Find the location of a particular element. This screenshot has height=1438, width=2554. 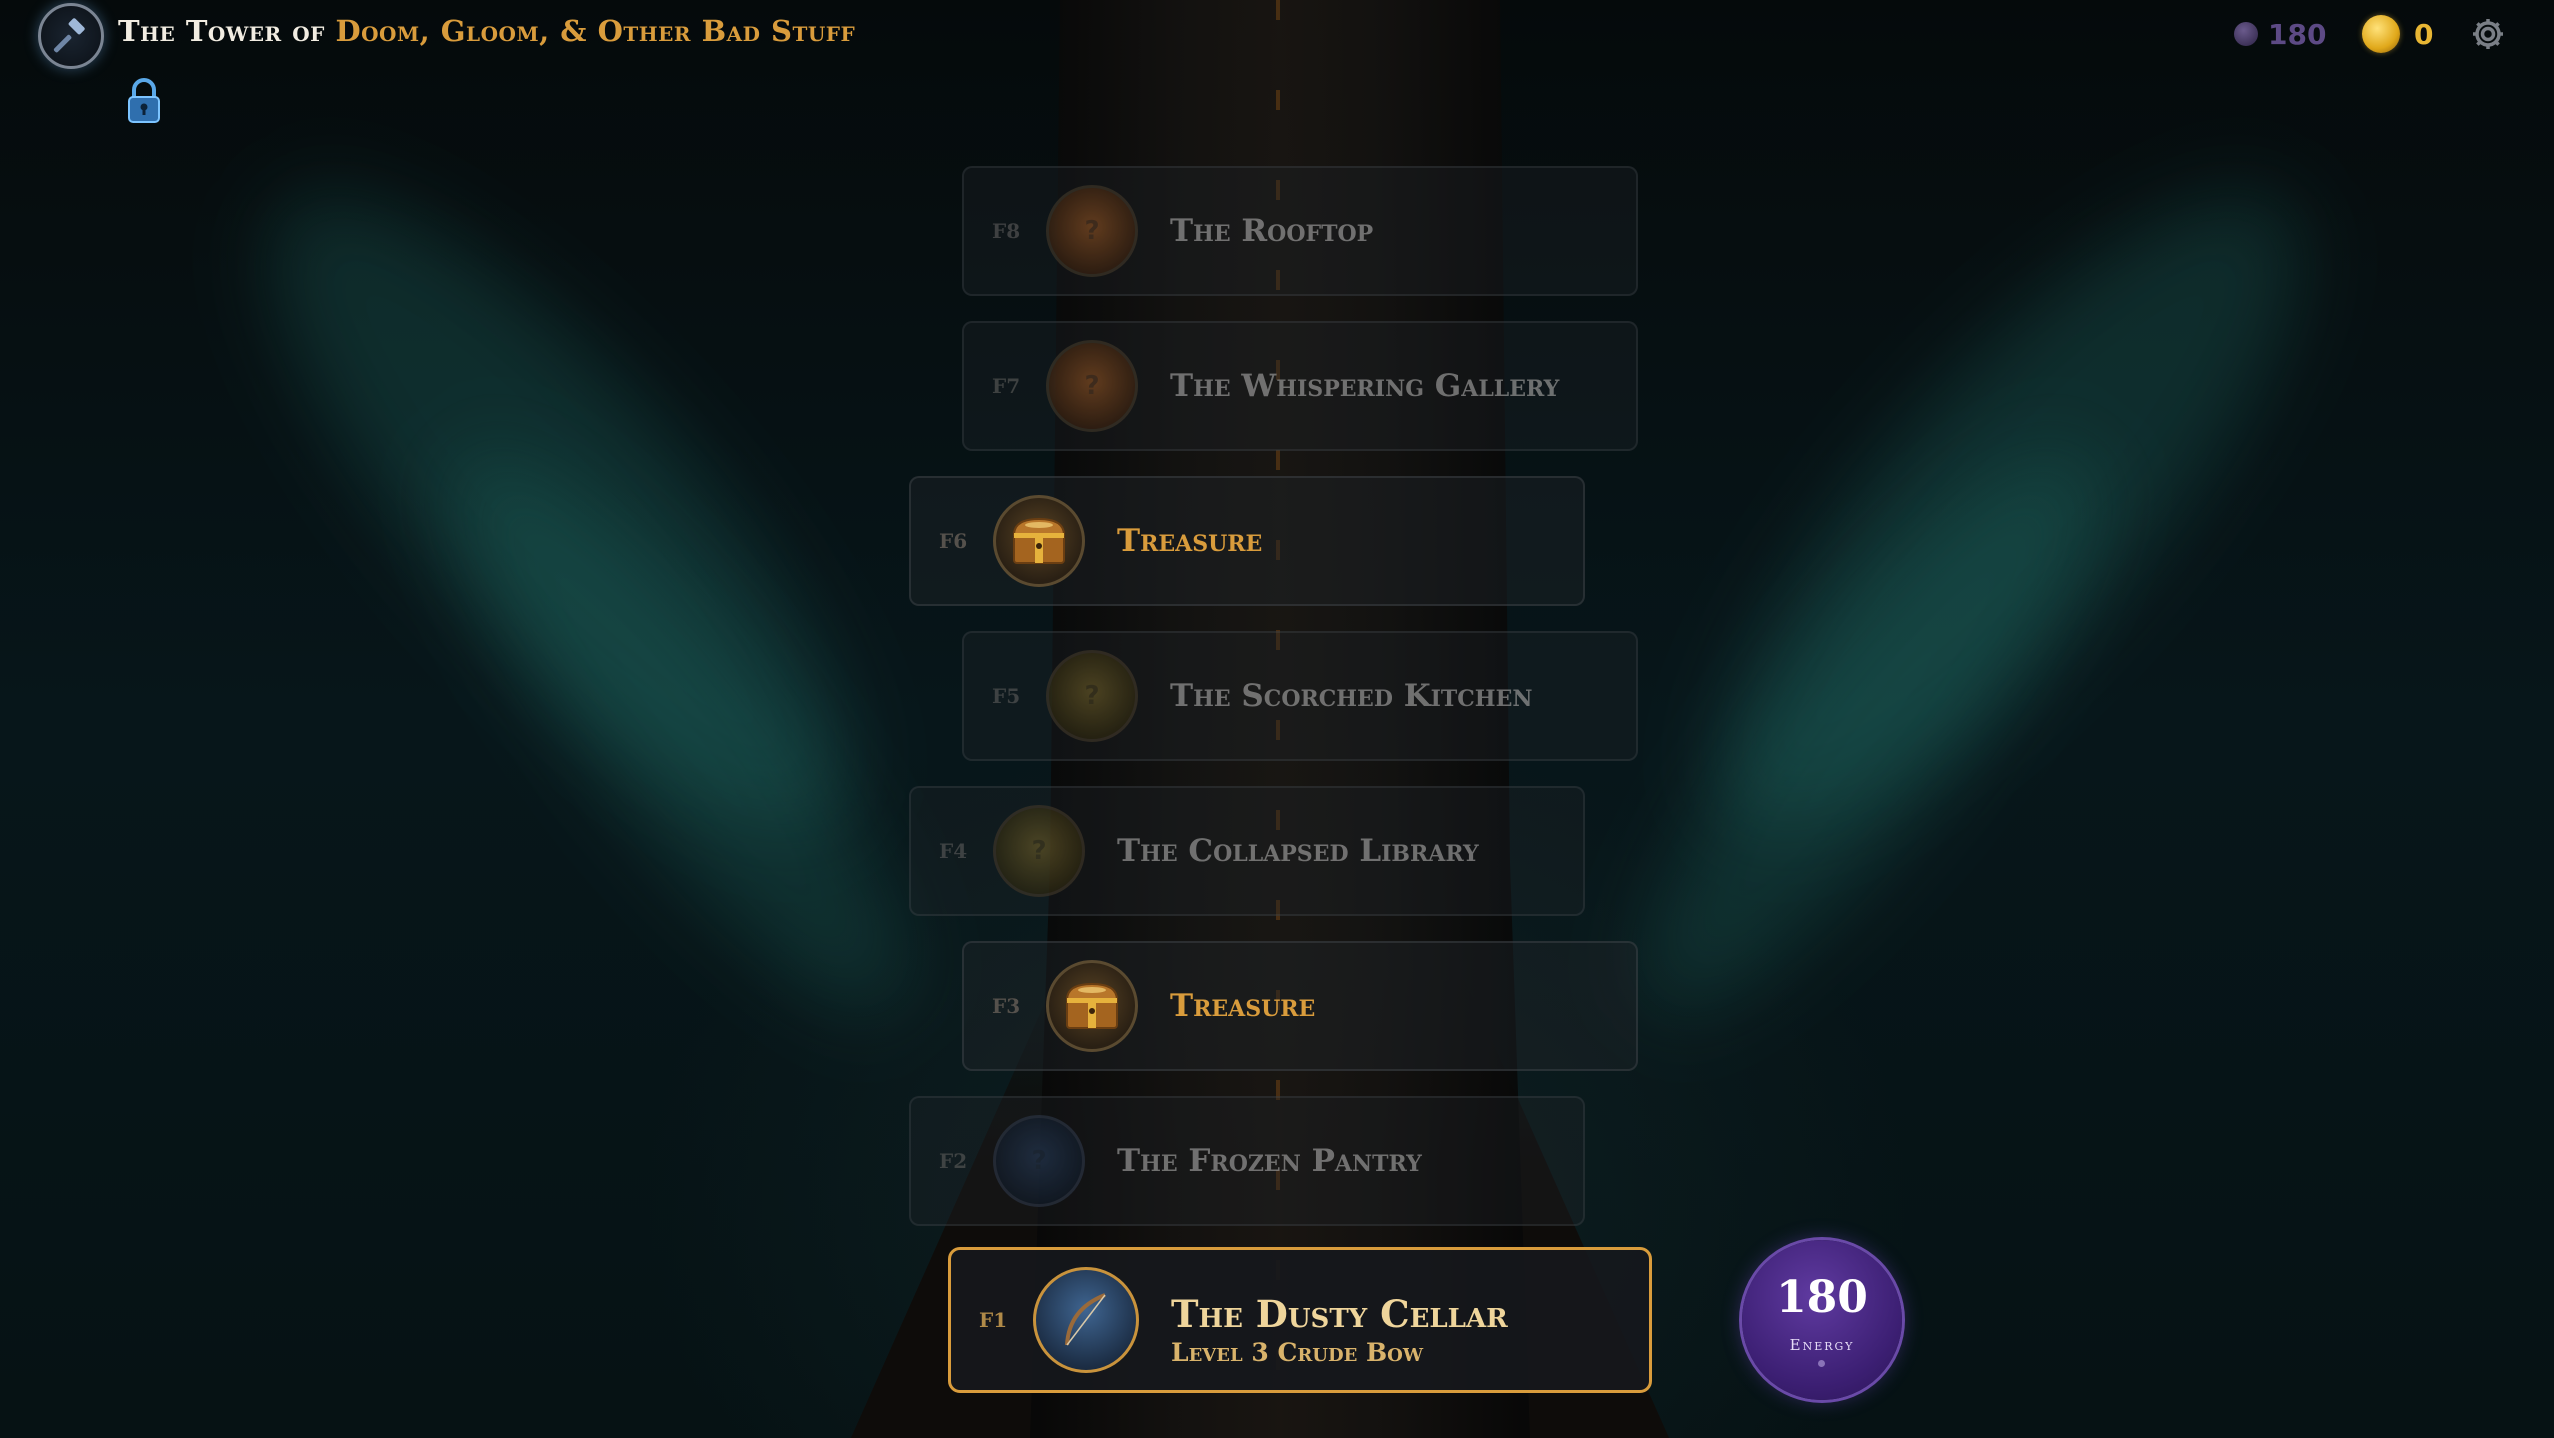

floor-name: The Rooftop is located at coordinates (1272, 231).